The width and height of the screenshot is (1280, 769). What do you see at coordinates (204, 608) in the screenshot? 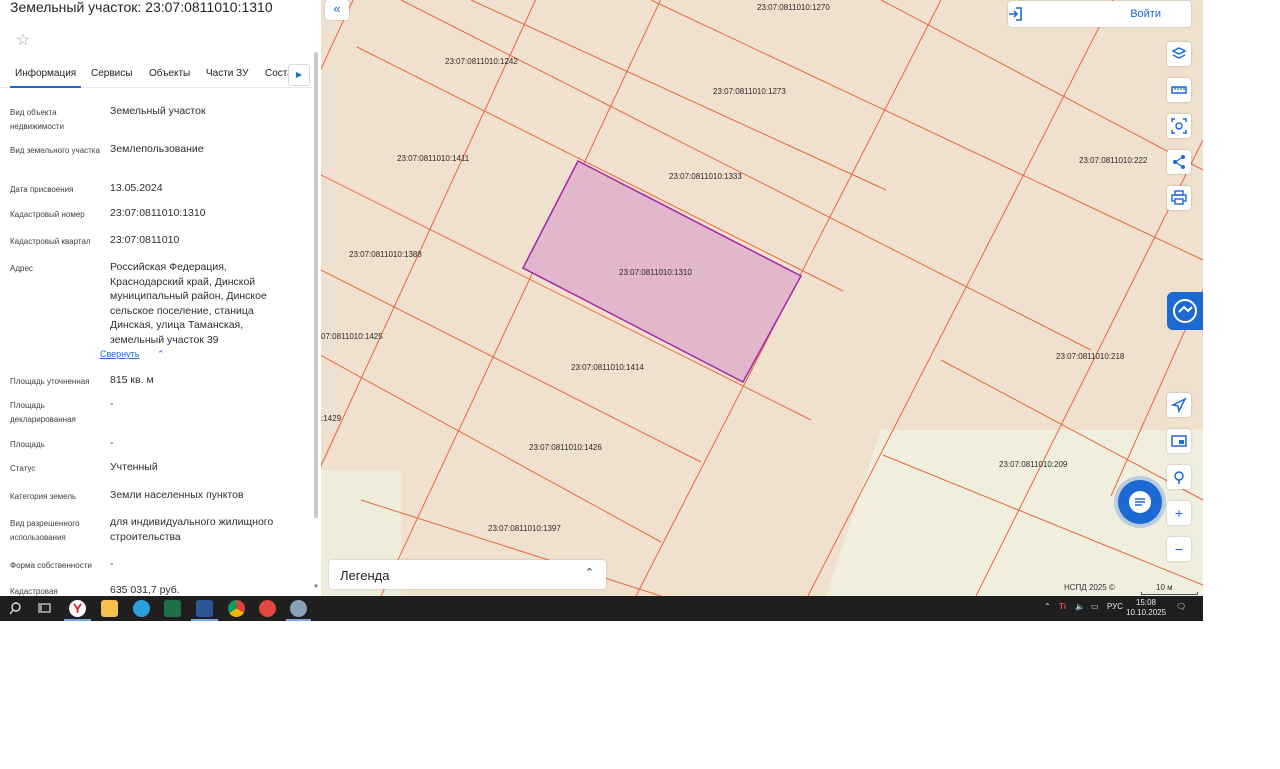
I see `word-icon` at bounding box center [204, 608].